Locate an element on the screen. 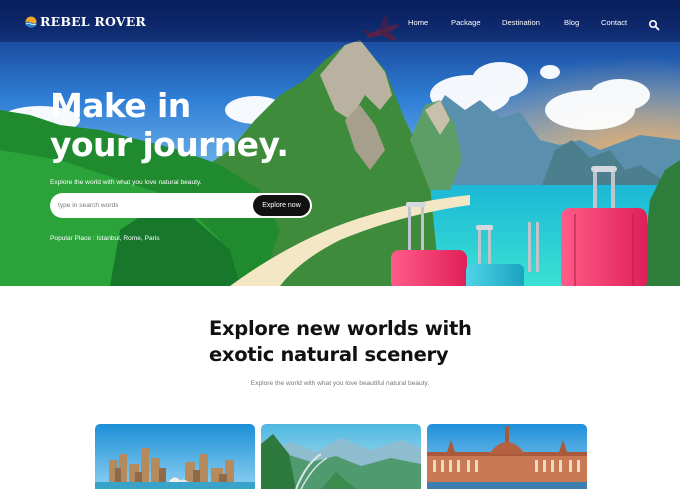 Image resolution: width=680 pixels, height=489 pixels. sun-wave-logo-icon is located at coordinates (31, 22).